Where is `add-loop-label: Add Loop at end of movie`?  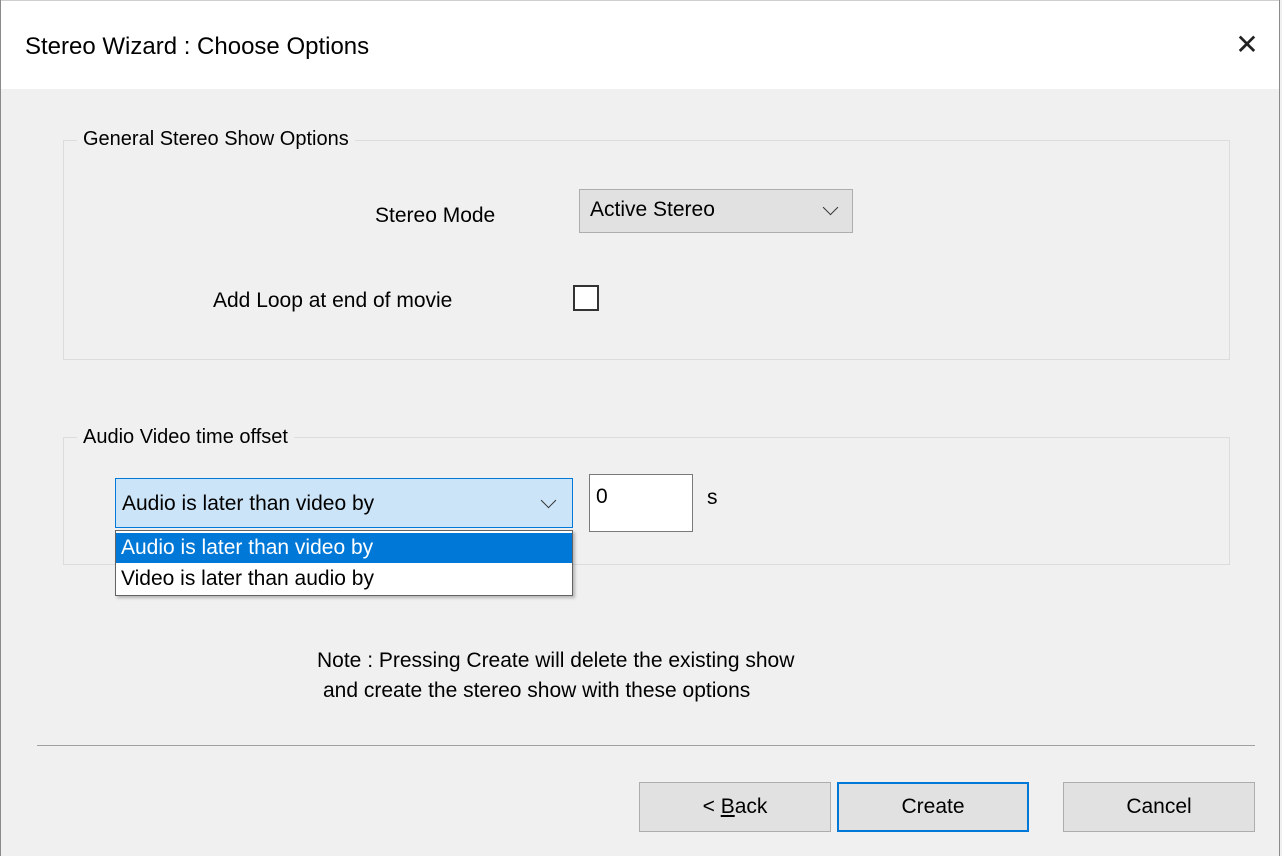
add-loop-label: Add Loop at end of movie is located at coordinates (333, 300).